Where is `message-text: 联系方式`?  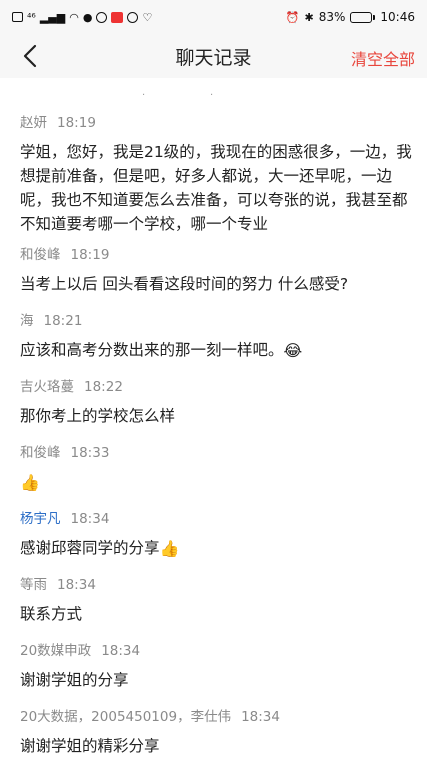
message-text: 联系方式 is located at coordinates (51, 614).